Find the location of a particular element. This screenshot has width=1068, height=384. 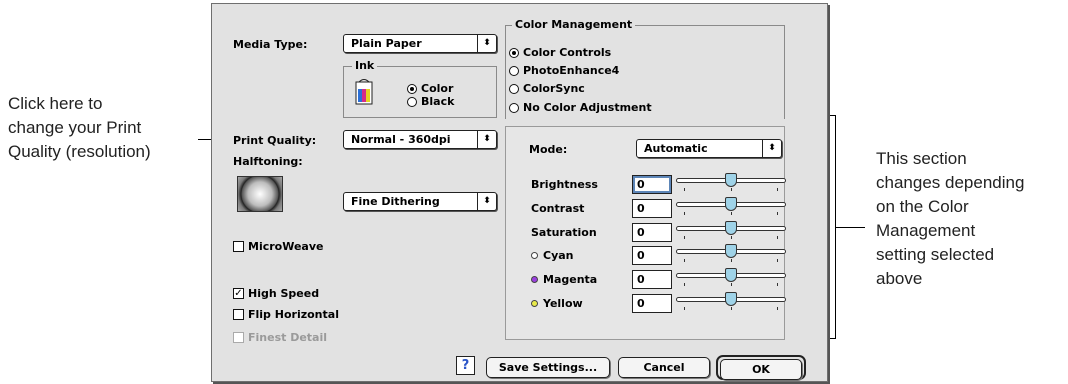

photoenhance4-radio: PhotoEnhance4 is located at coordinates (564, 70).